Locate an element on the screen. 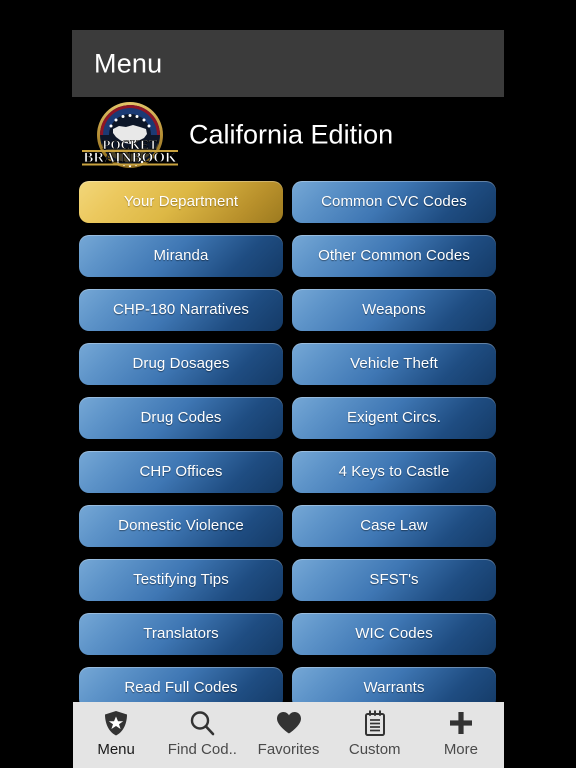 The height and width of the screenshot is (768, 576). menu-row: CHP-180 Narratives Weapons is located at coordinates (288, 316).